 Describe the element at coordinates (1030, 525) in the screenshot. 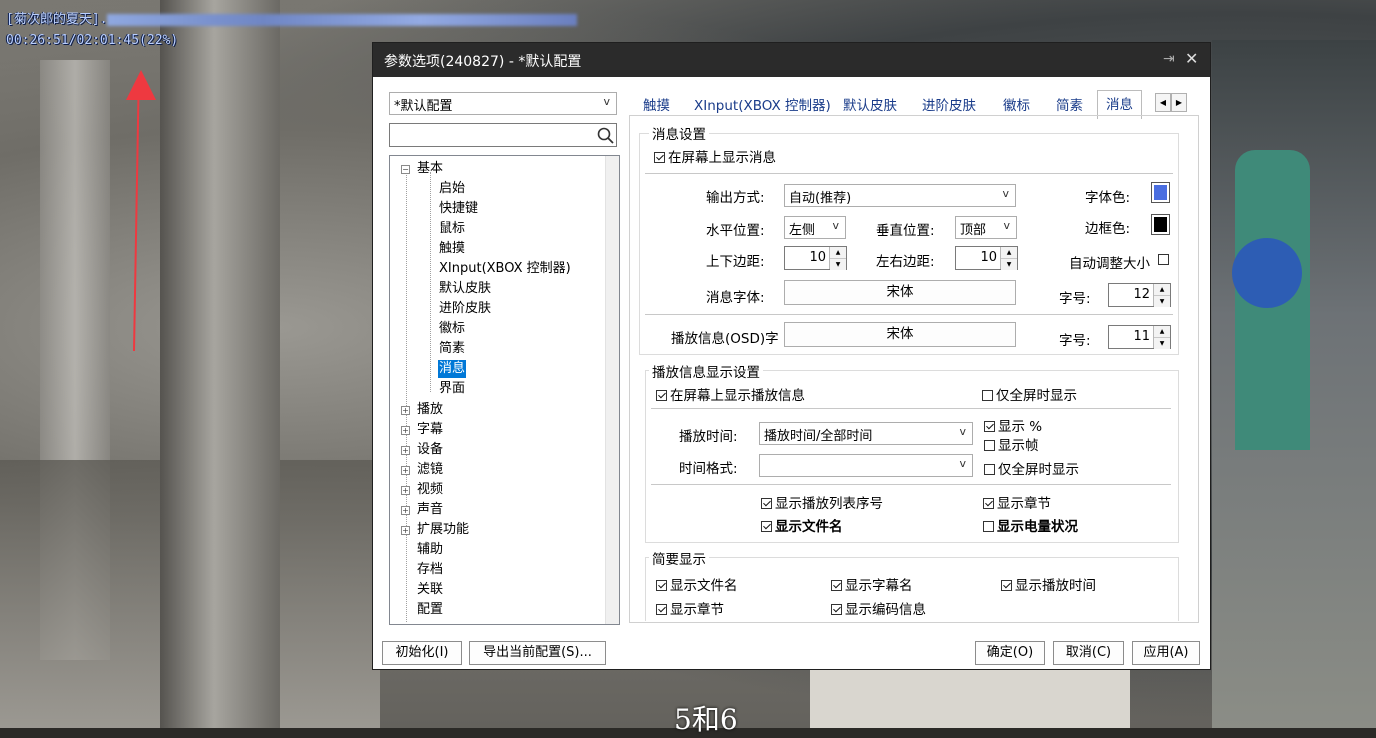

I see `show-battery-checkbox: 显示电量状况` at that location.